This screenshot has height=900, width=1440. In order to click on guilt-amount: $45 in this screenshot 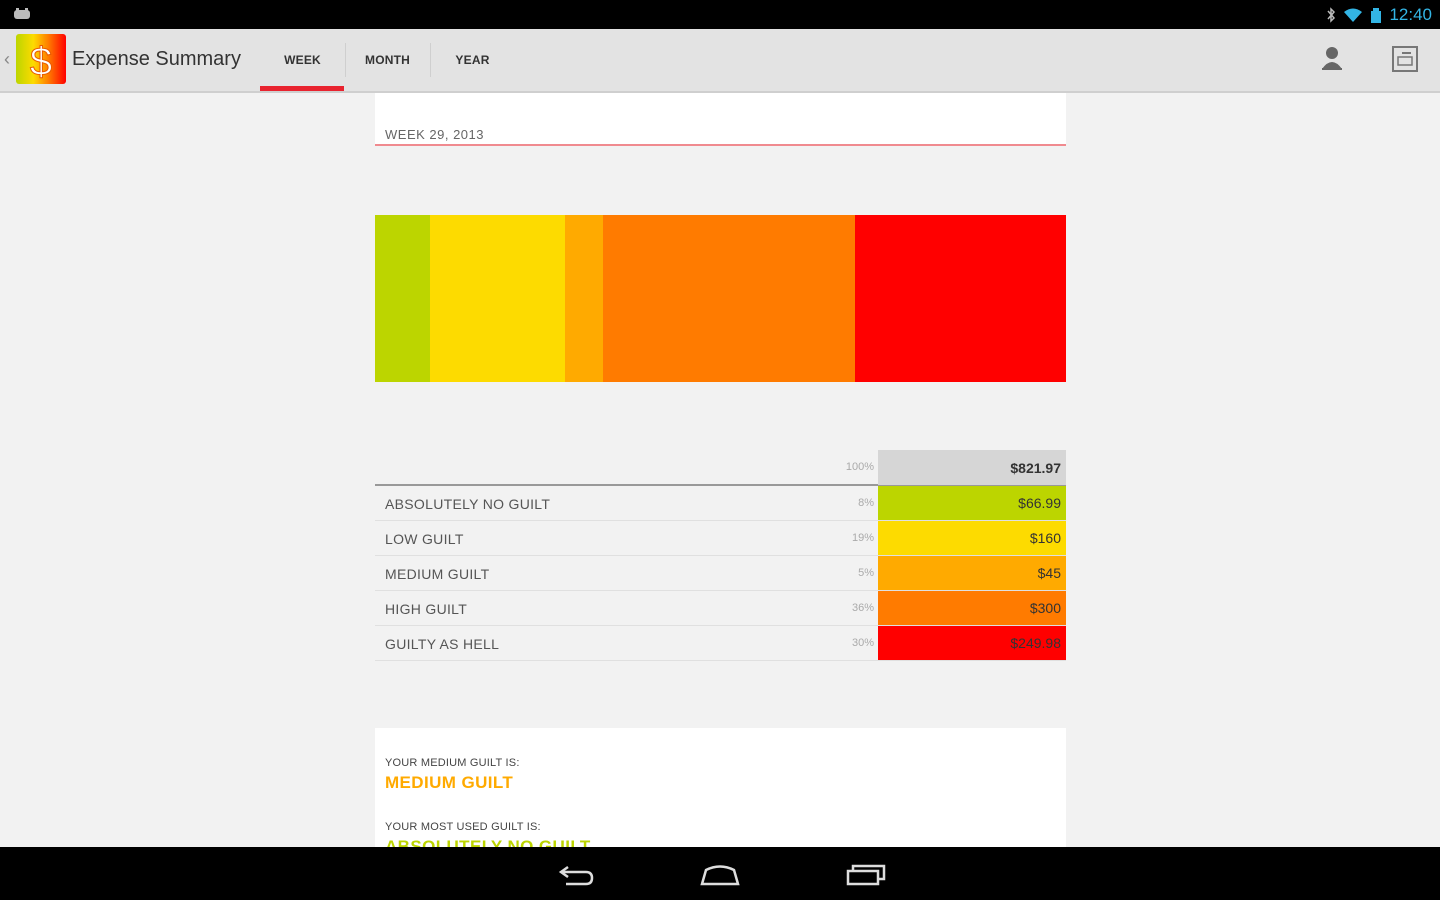, I will do `click(972, 573)`.